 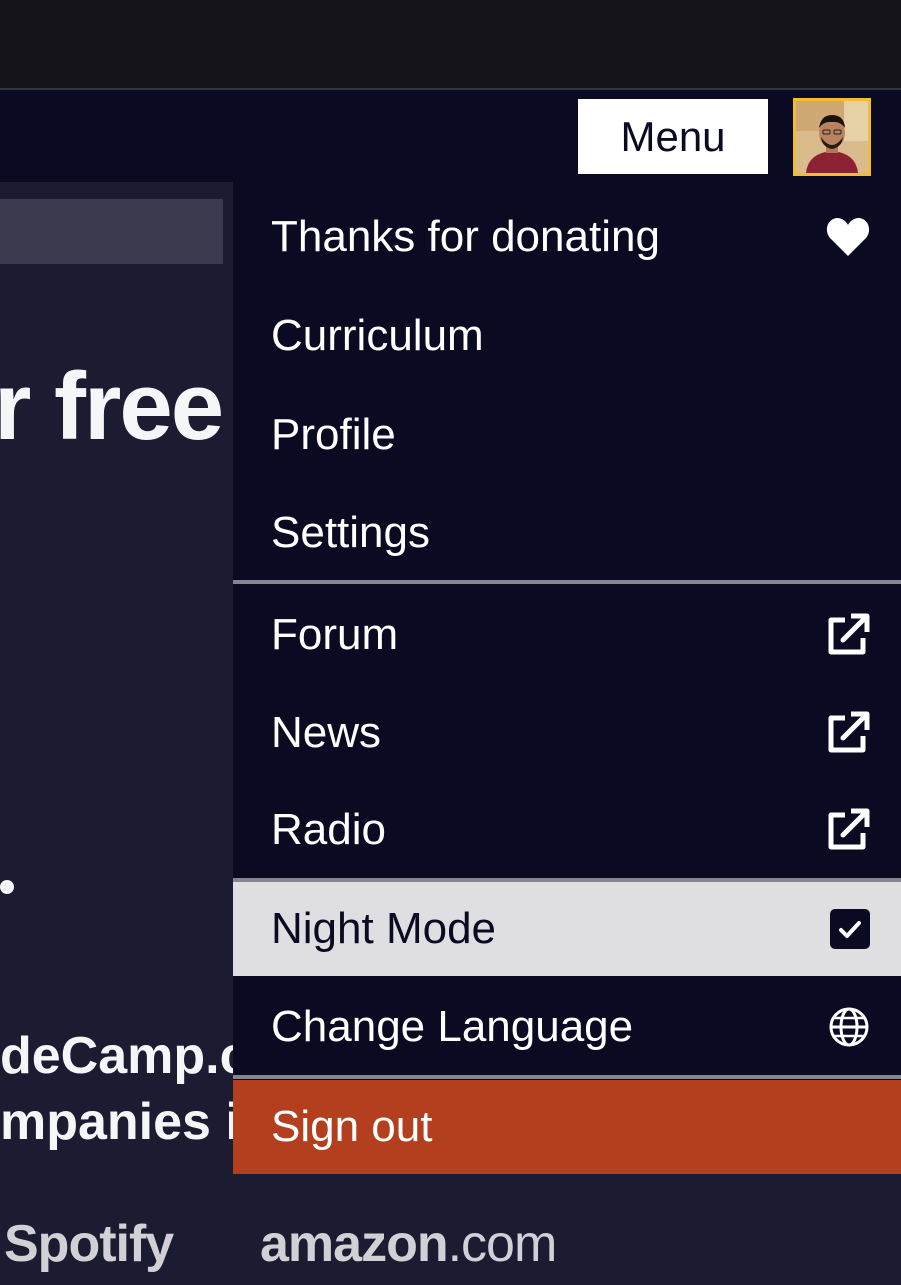 I want to click on menu-item-curriculum: Curriculum, so click(x=567, y=336).